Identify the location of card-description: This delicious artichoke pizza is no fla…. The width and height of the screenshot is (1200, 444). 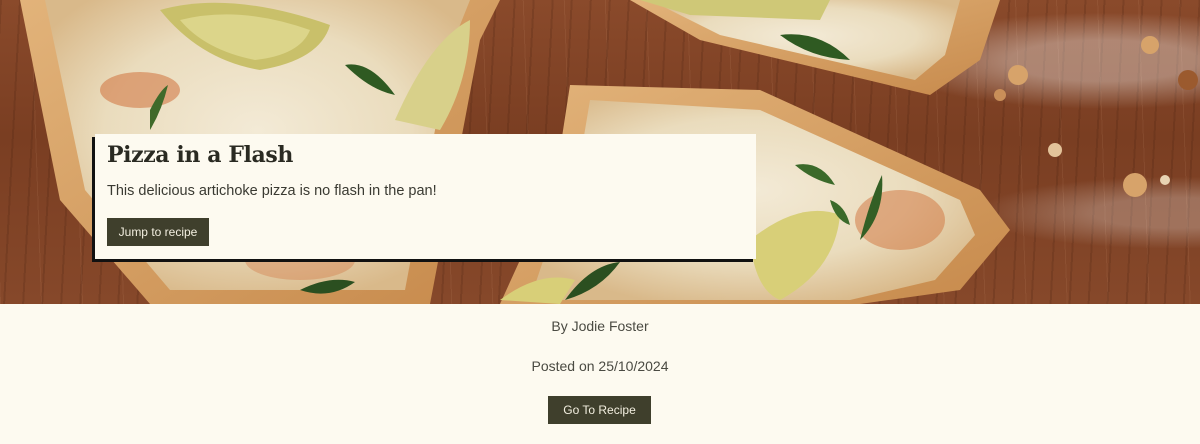
(272, 191).